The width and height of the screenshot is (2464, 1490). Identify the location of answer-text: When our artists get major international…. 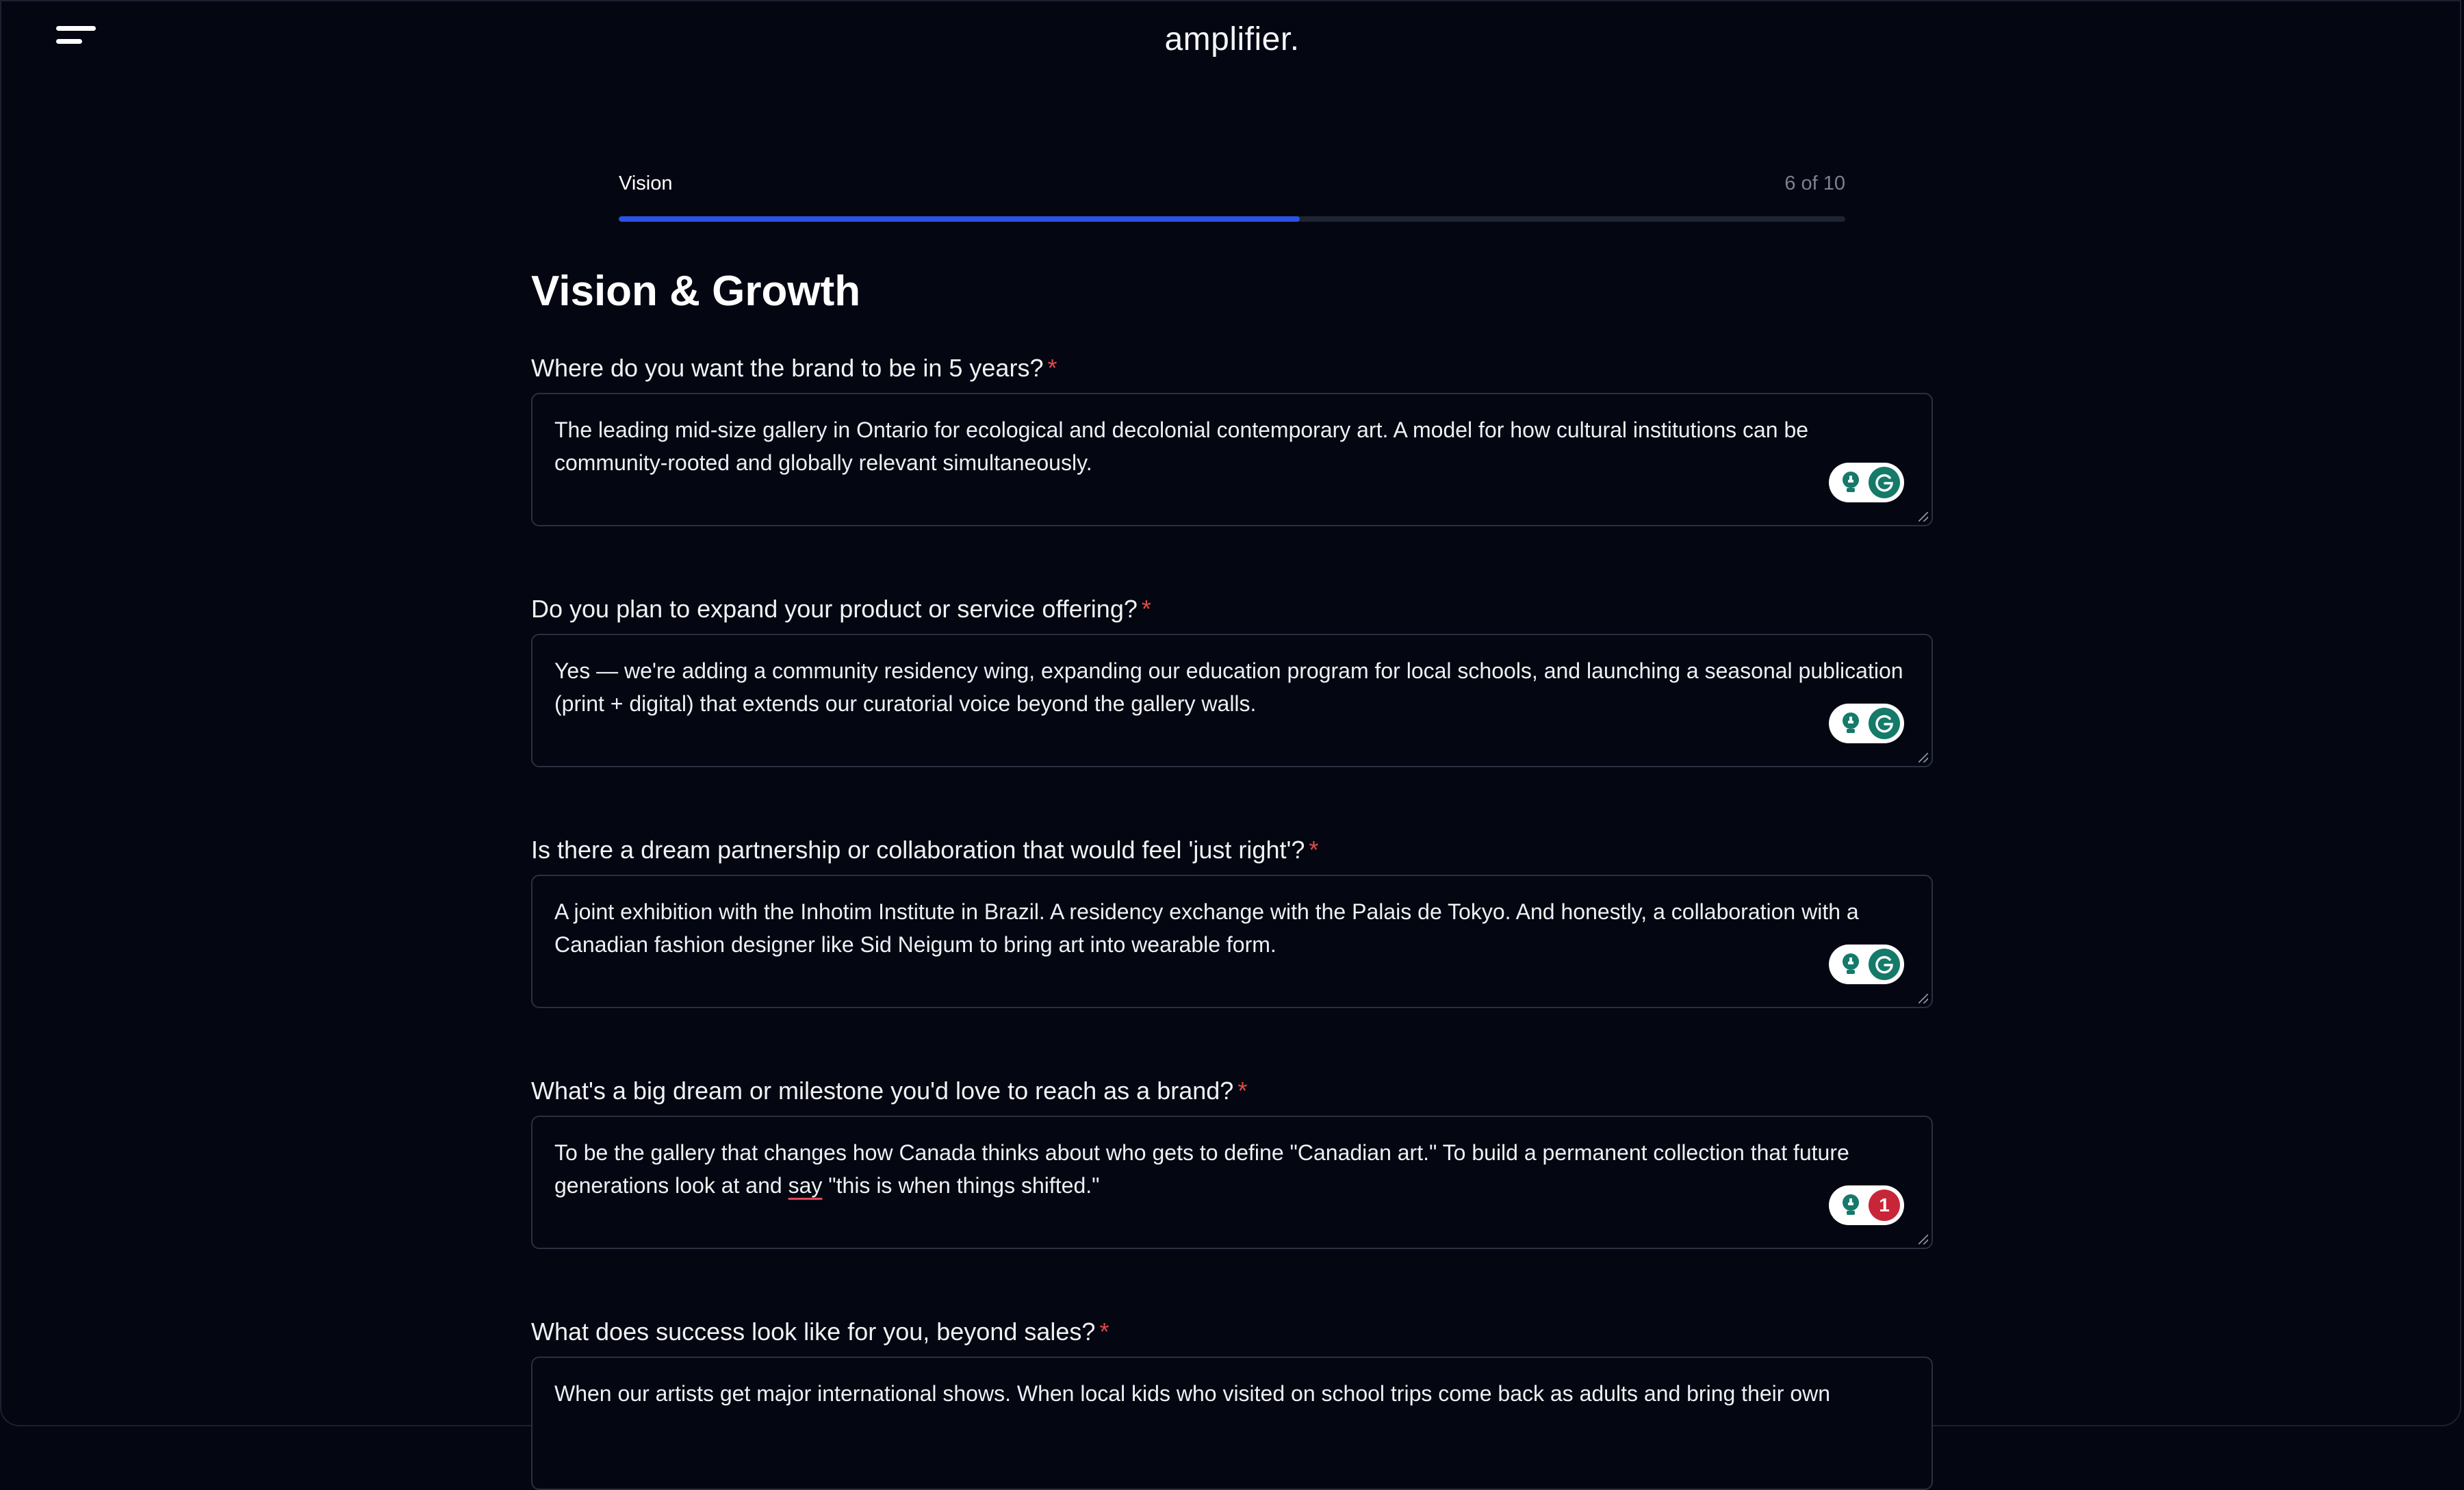
(1192, 1393).